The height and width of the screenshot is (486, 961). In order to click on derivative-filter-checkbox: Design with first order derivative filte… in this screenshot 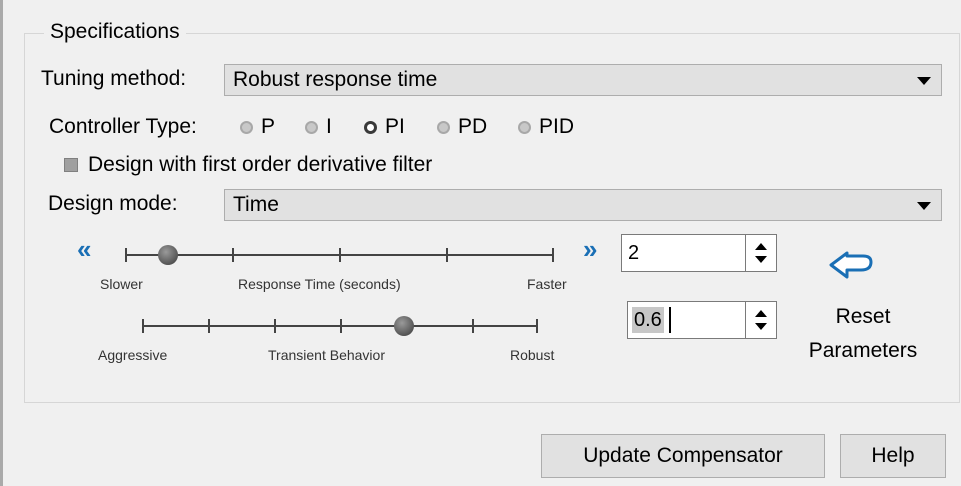, I will do `click(248, 165)`.